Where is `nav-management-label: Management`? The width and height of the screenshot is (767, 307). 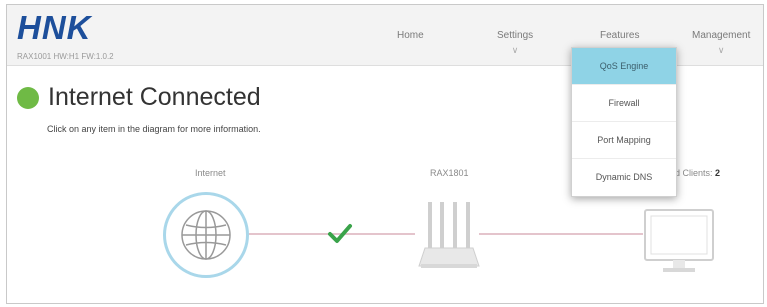 nav-management-label: Management is located at coordinates (721, 35).